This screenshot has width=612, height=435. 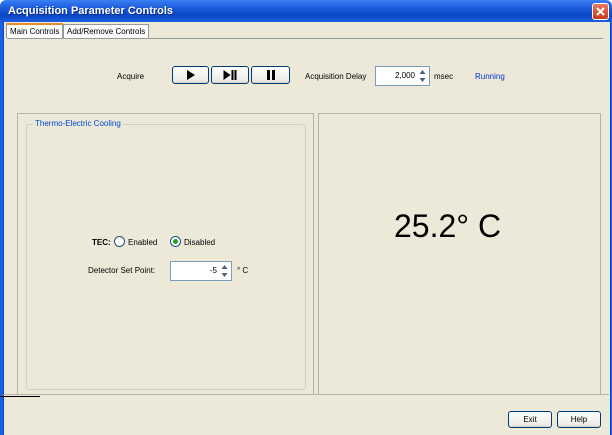 I want to click on radio-selected-dot, so click(x=175, y=241).